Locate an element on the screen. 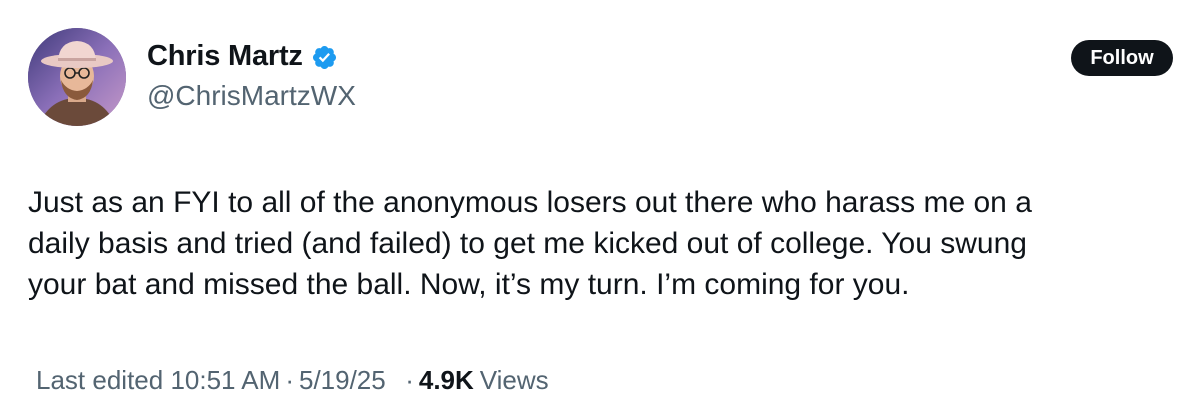 The width and height of the screenshot is (1200, 409). author-handle: @ChrisMartzWX is located at coordinates (251, 96).